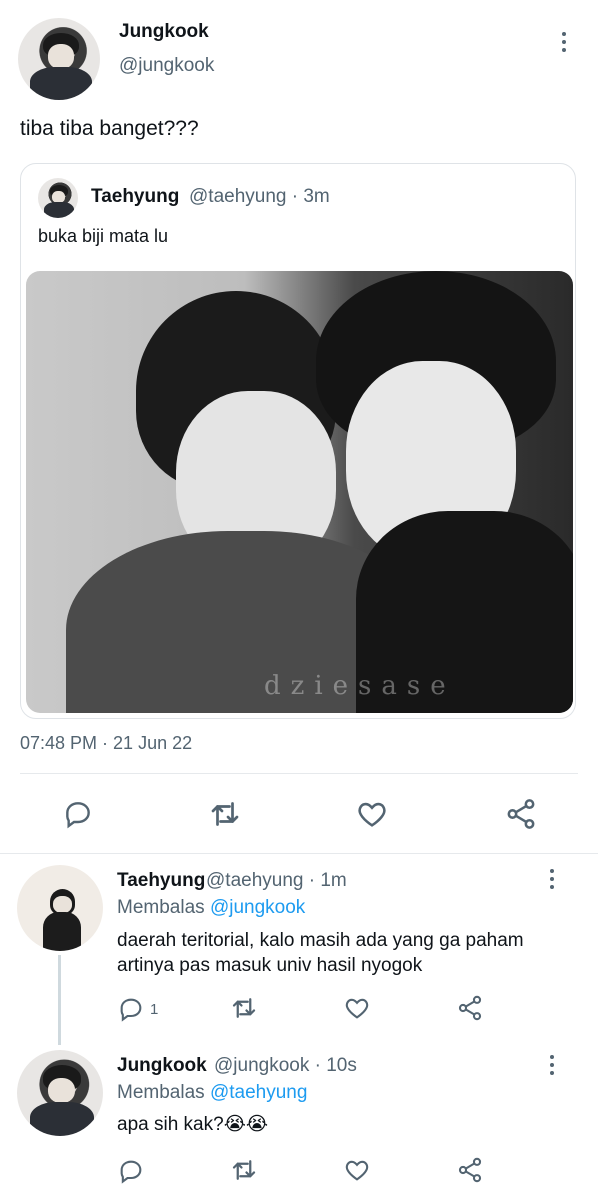 The width and height of the screenshot is (598, 1200). Describe the element at coordinates (259, 196) in the screenshot. I see `quoted-handle-time: @taehyung · 3m` at that location.